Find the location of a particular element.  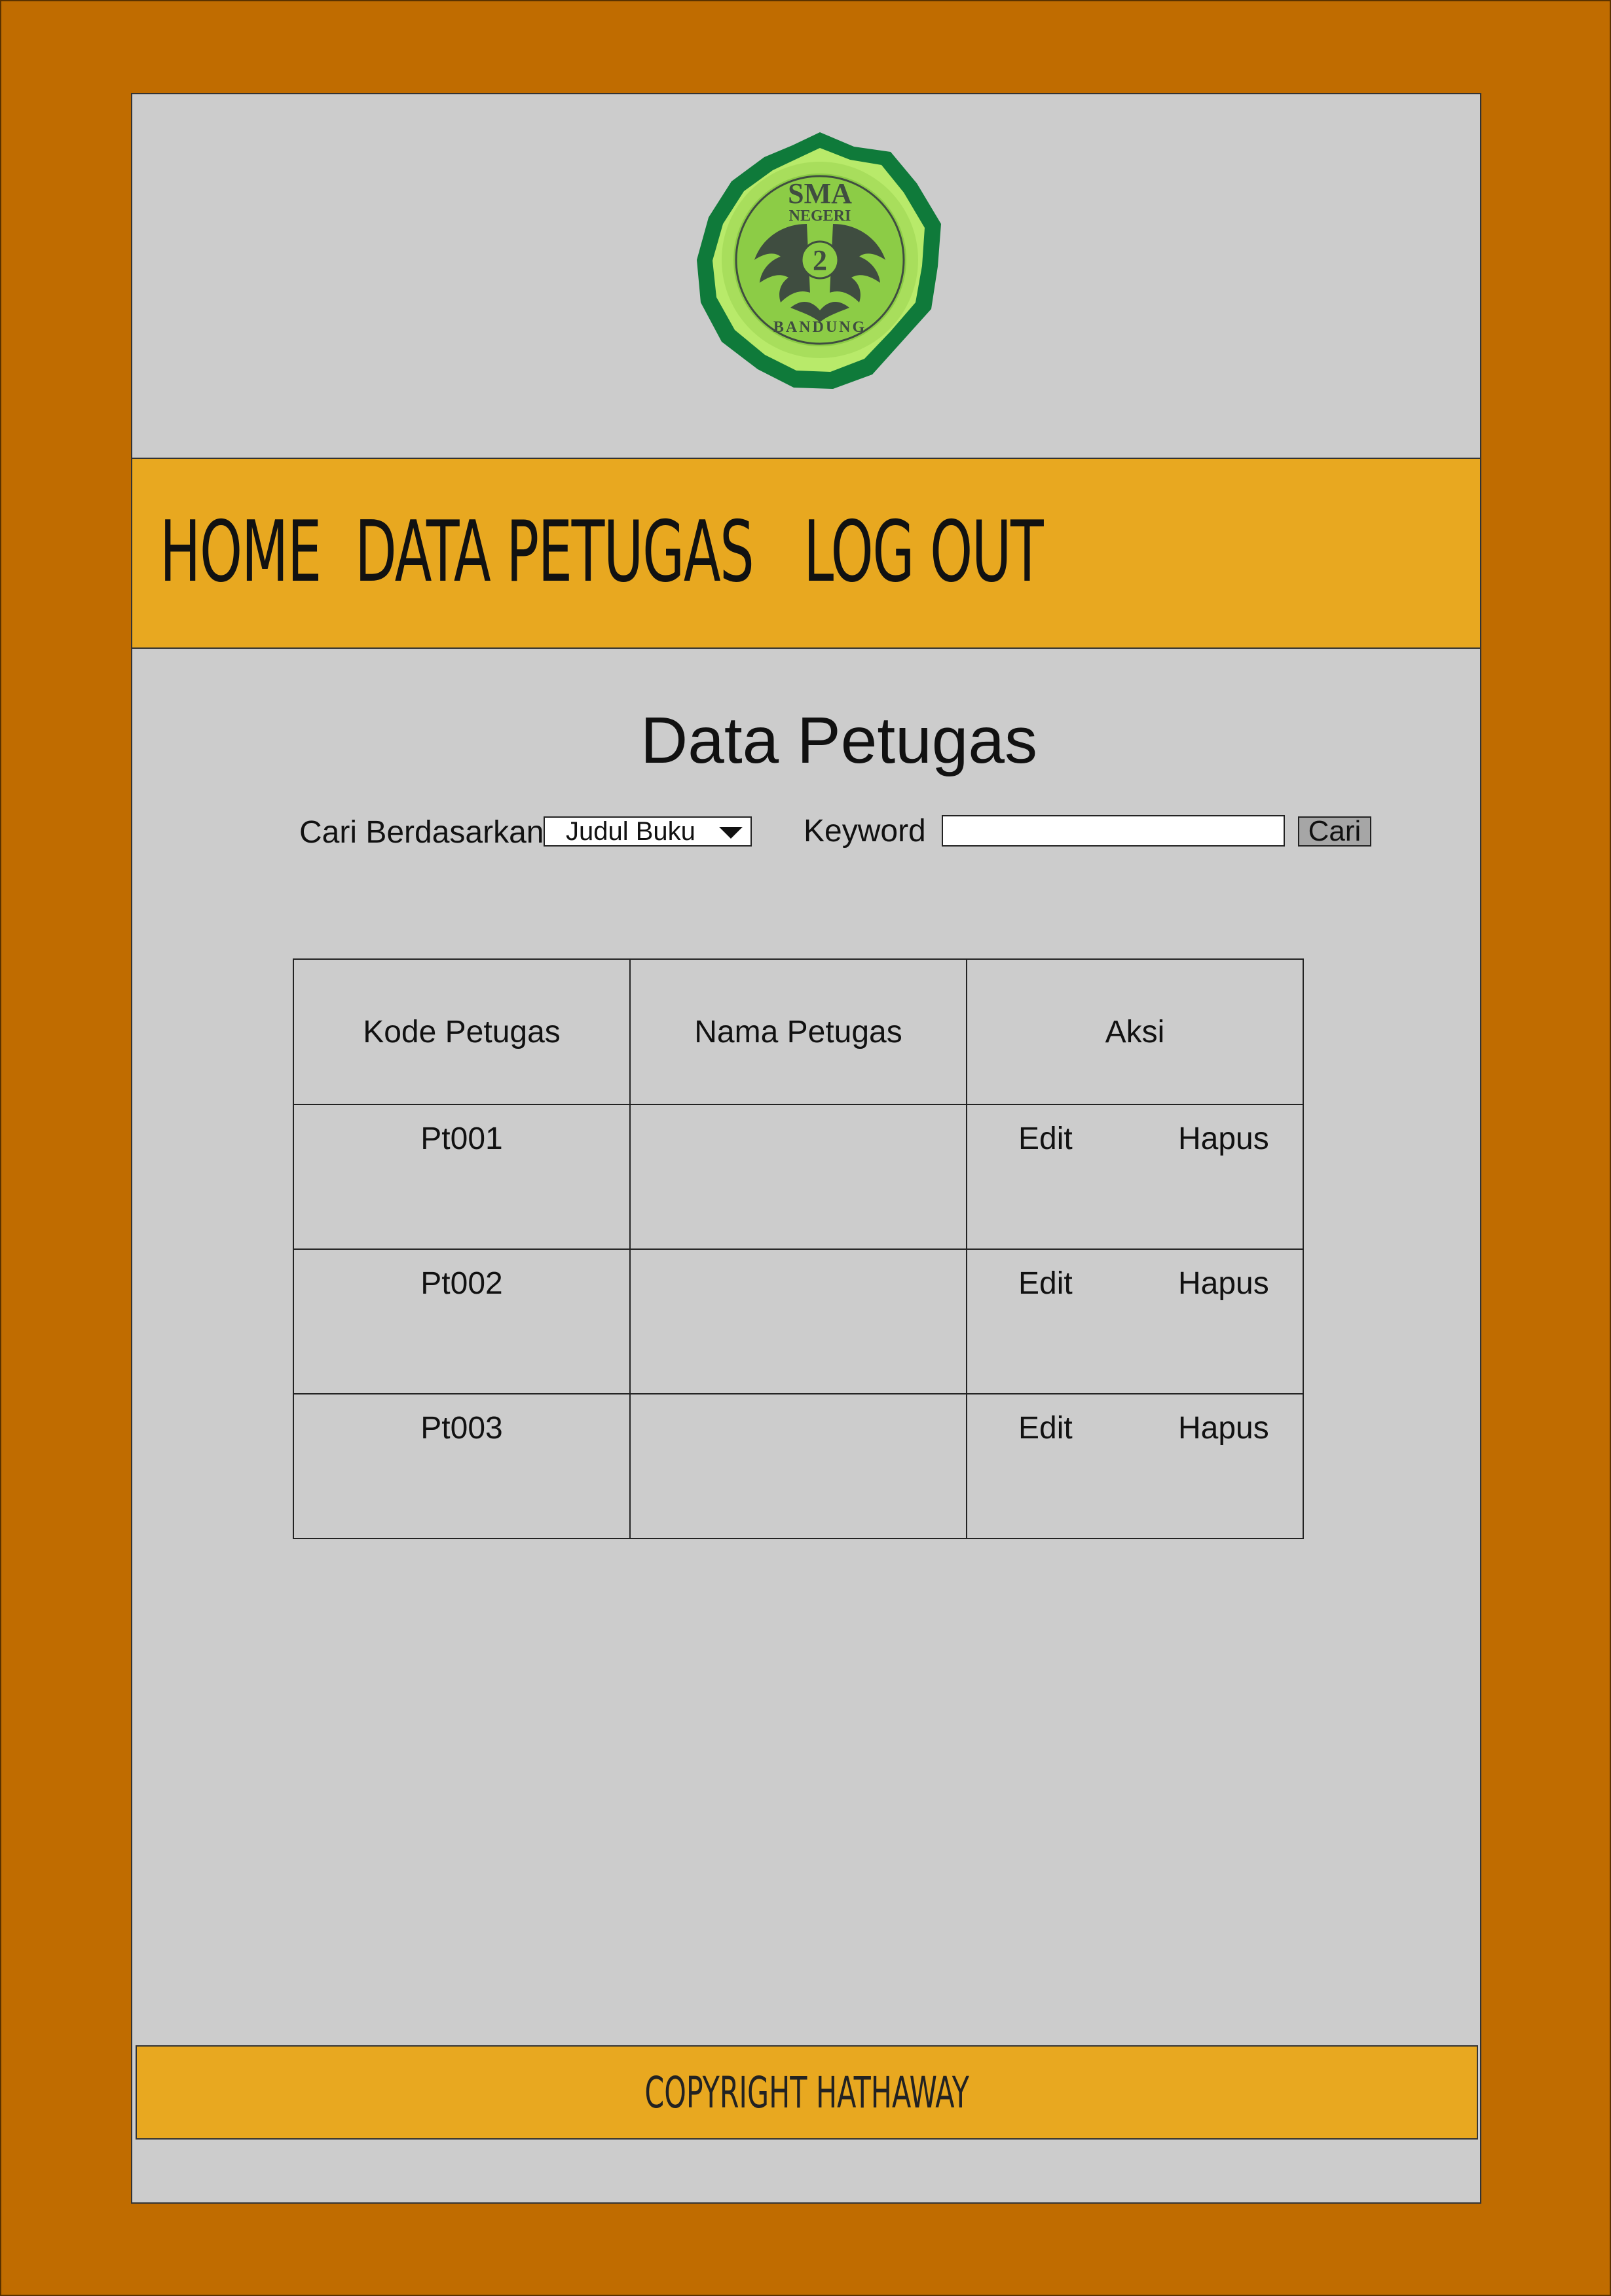

search-by-select: Judul Buku is located at coordinates (648, 831).